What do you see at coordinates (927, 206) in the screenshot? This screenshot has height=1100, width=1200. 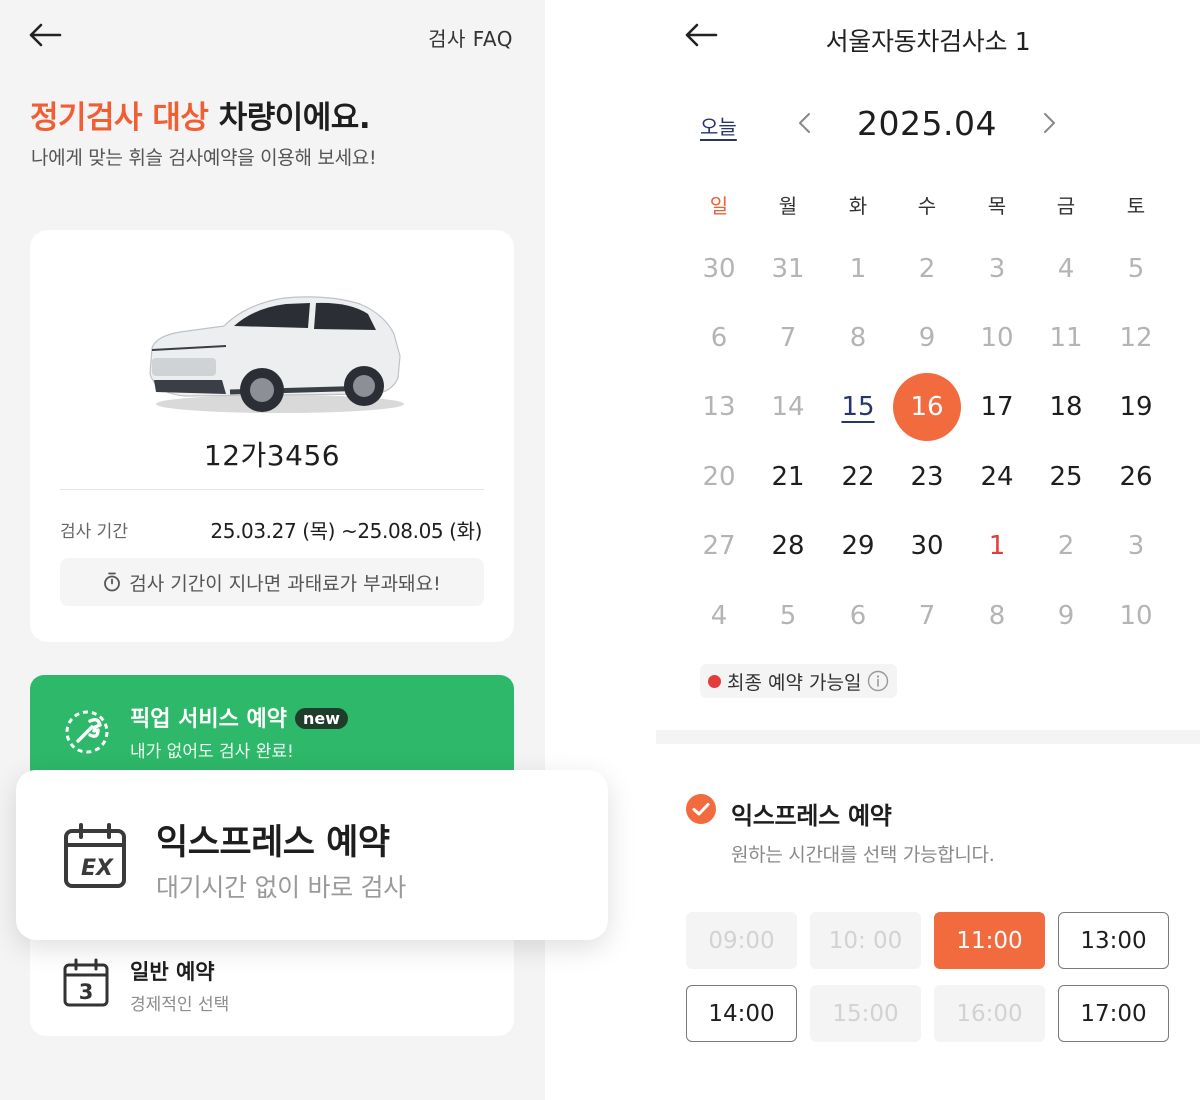 I see `weekday-label: 수` at bounding box center [927, 206].